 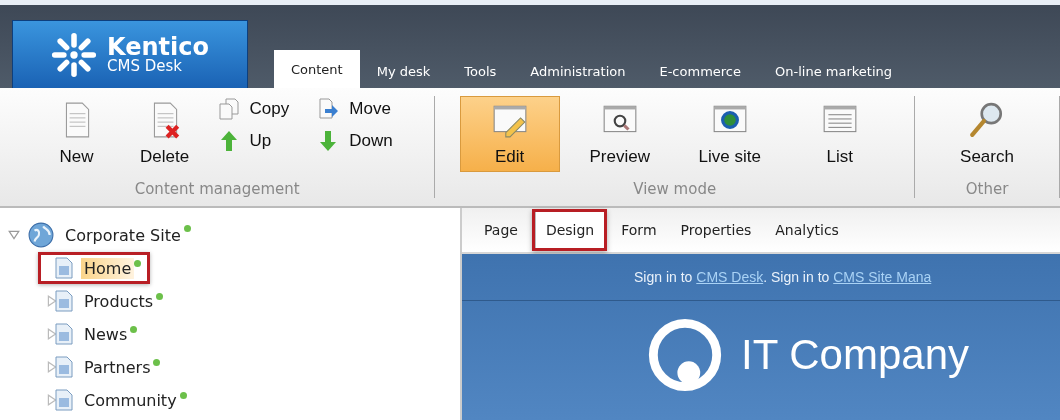 I want to click on page-tab: Page, so click(x=501, y=230).